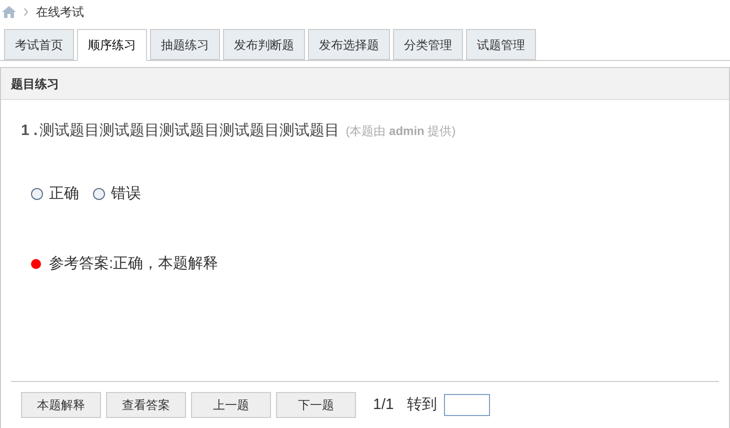 Image resolution: width=730 pixels, height=428 pixels. What do you see at coordinates (61, 405) in the screenshot?
I see `action-button: 本题解释` at bounding box center [61, 405].